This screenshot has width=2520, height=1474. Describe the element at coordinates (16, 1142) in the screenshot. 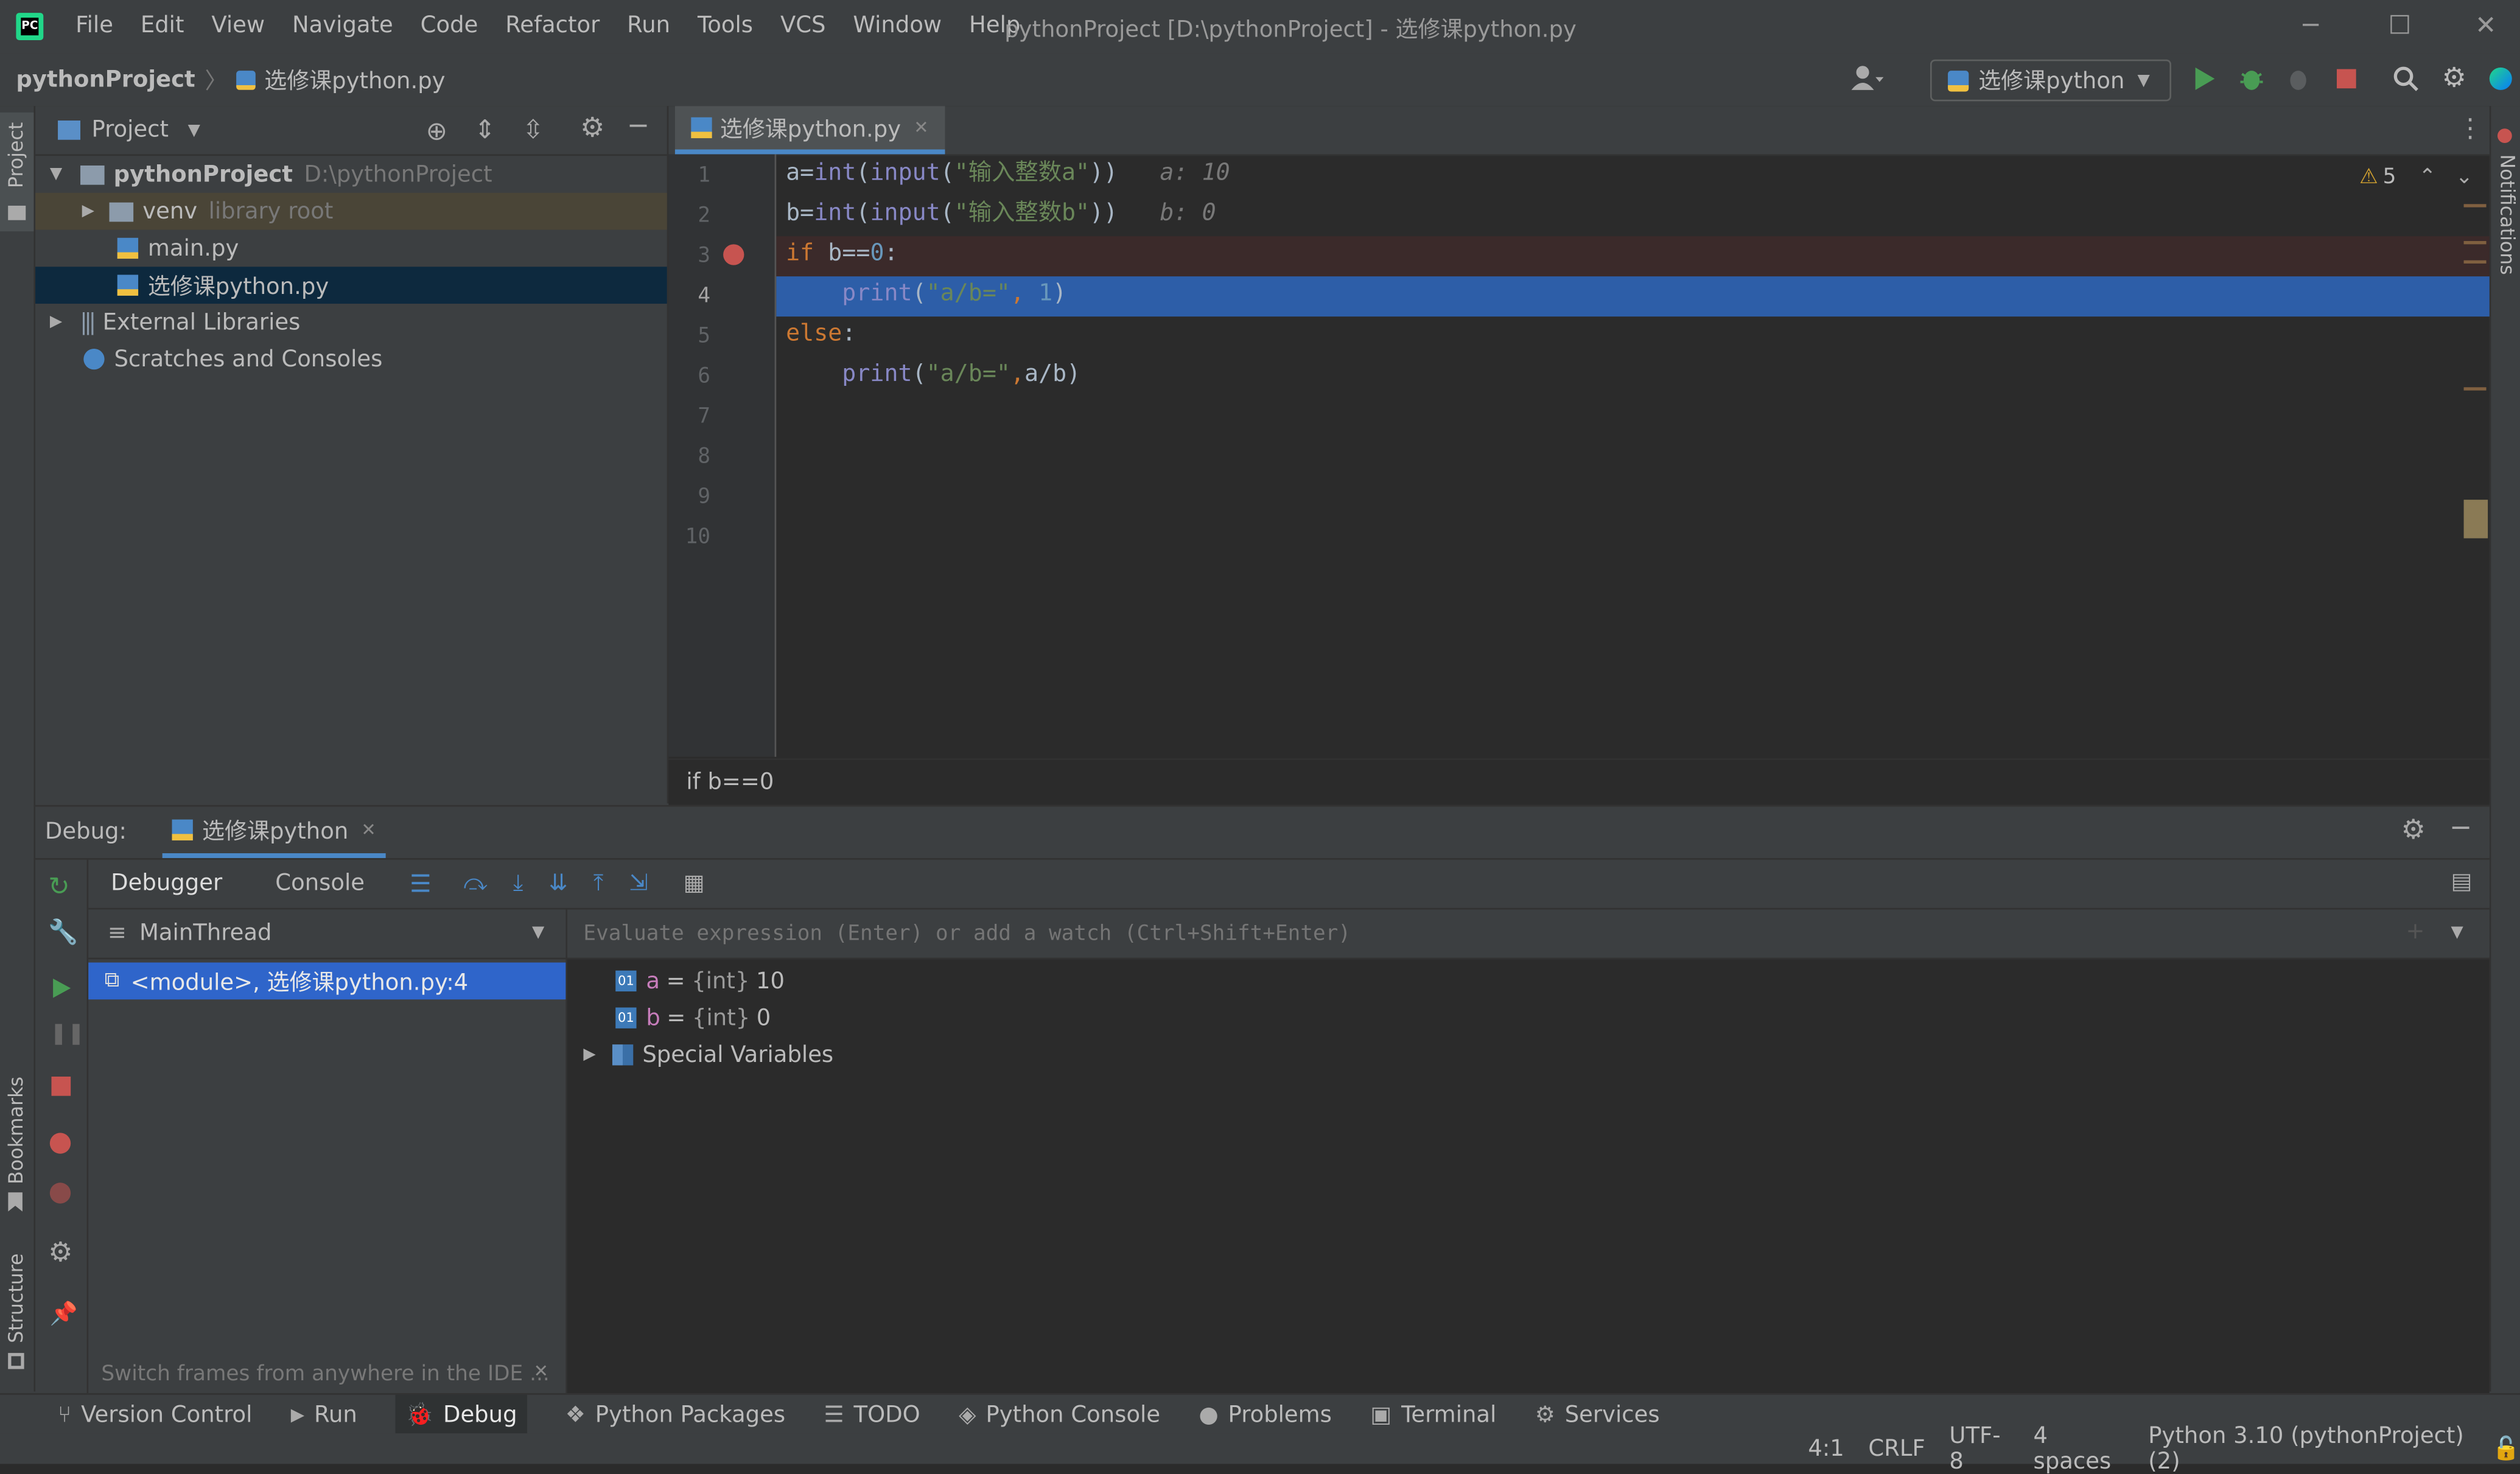

I see `stripe-bookmarks-tab: Bookmarks` at that location.